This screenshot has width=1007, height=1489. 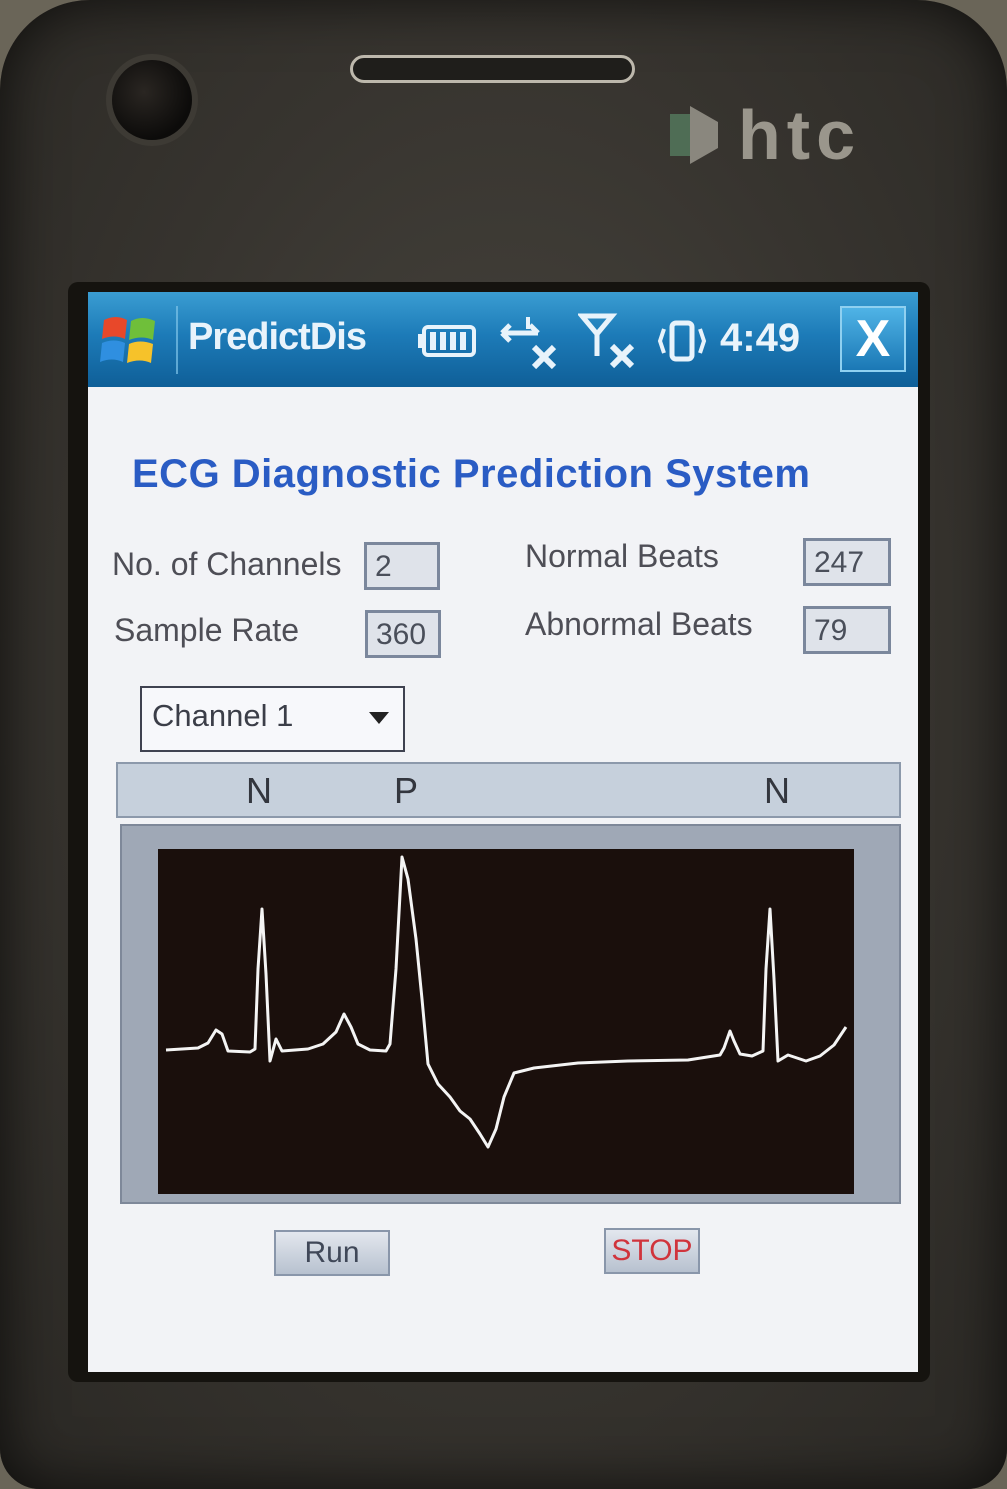 I want to click on channels-label: No. of Channels, so click(x=227, y=564).